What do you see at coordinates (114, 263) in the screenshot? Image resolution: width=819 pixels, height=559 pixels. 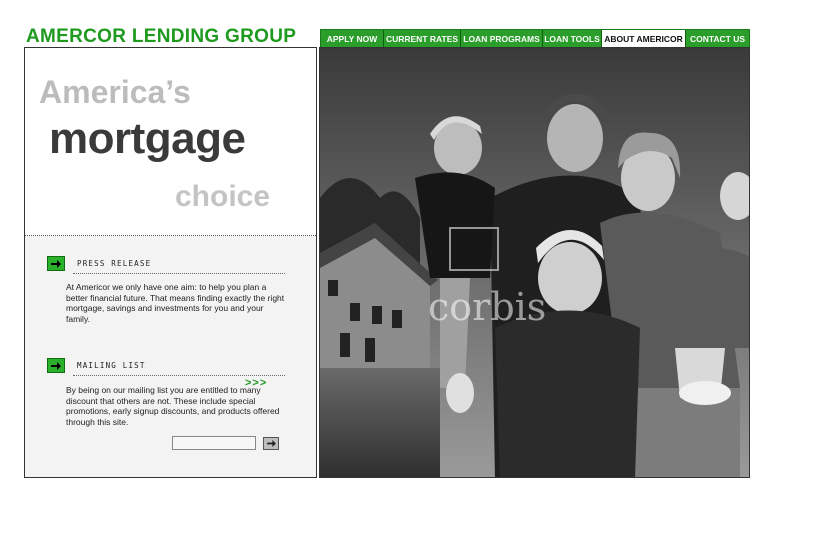 I see `press-release-title: PRESS RELEASE` at bounding box center [114, 263].